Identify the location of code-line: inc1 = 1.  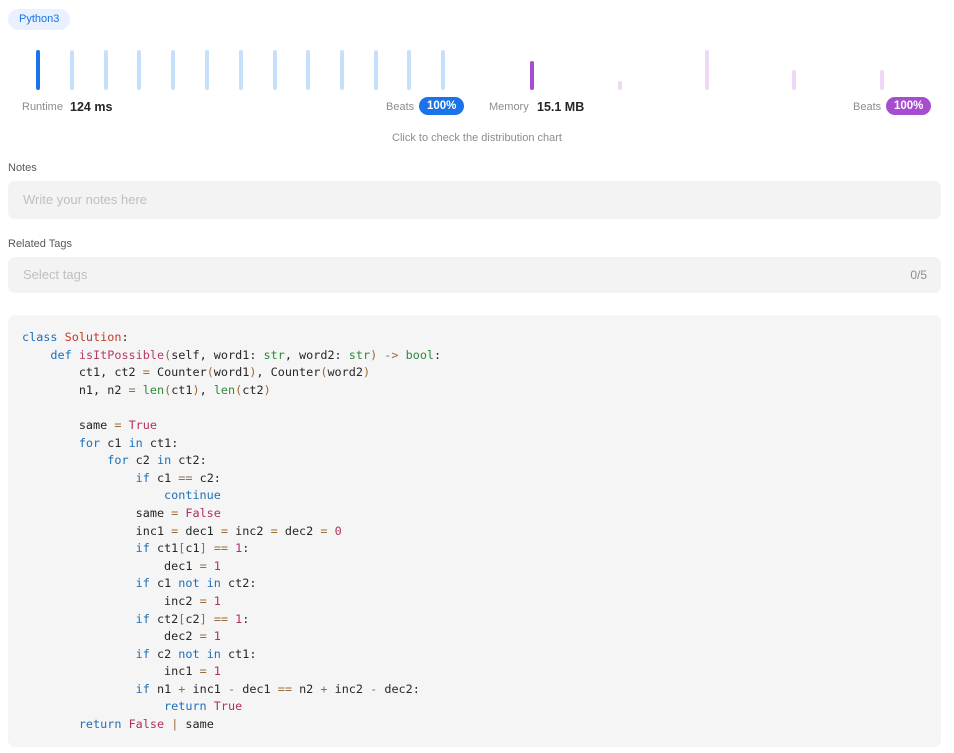
(121, 671).